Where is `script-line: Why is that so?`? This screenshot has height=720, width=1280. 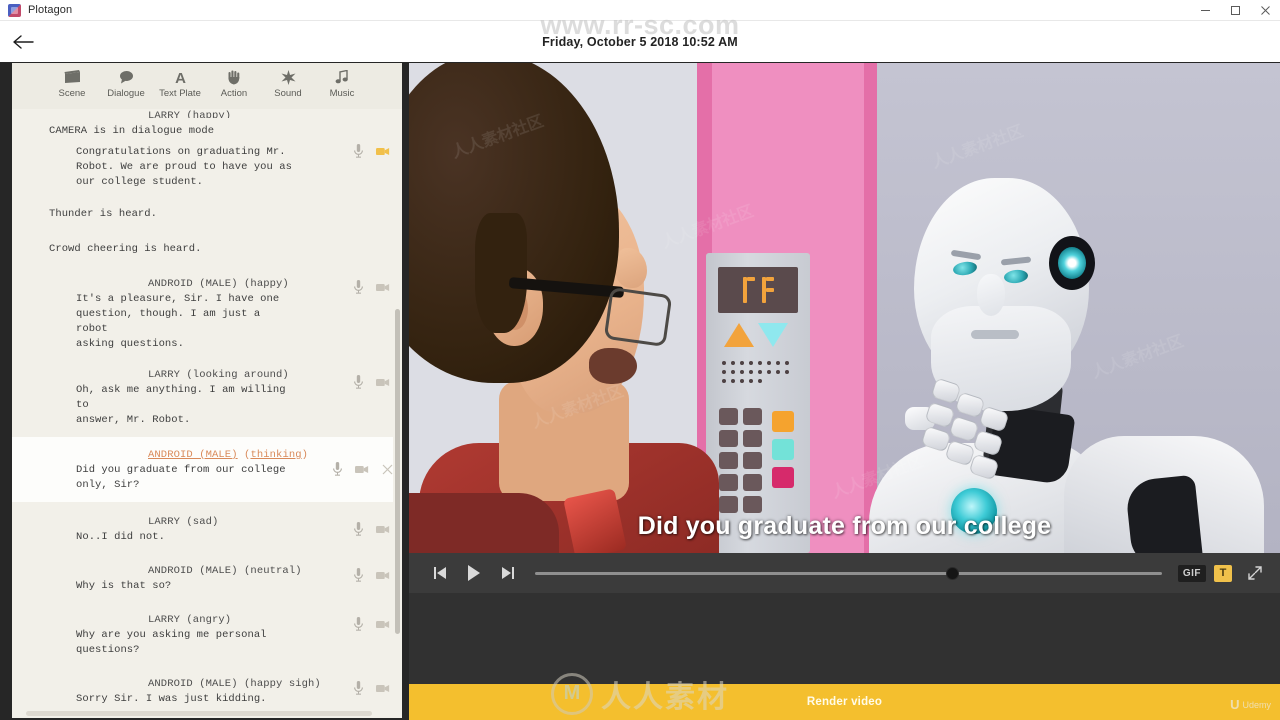 script-line: Why is that so? is located at coordinates (124, 586).